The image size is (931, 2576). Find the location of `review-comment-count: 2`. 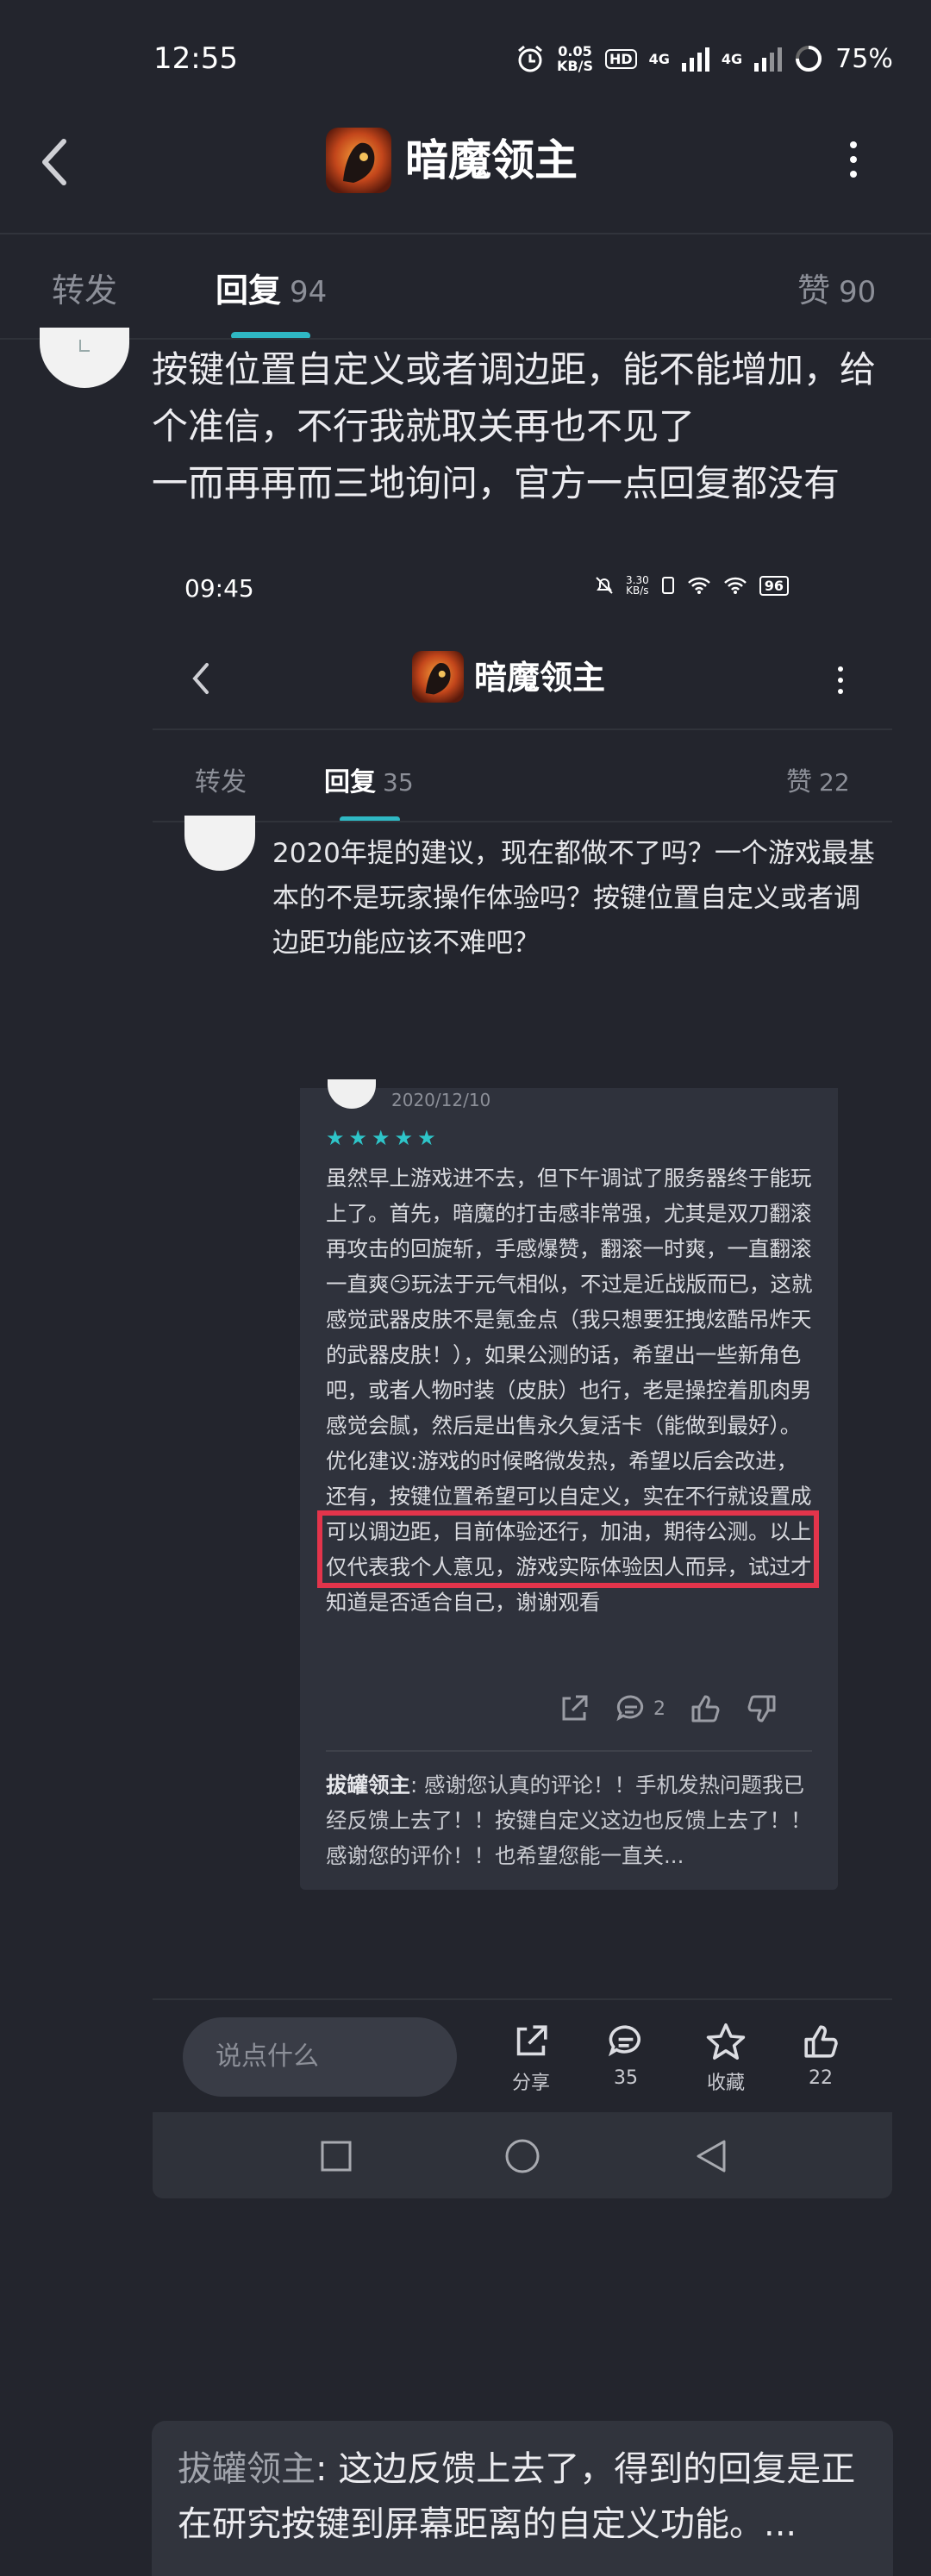

review-comment-count: 2 is located at coordinates (659, 1709).